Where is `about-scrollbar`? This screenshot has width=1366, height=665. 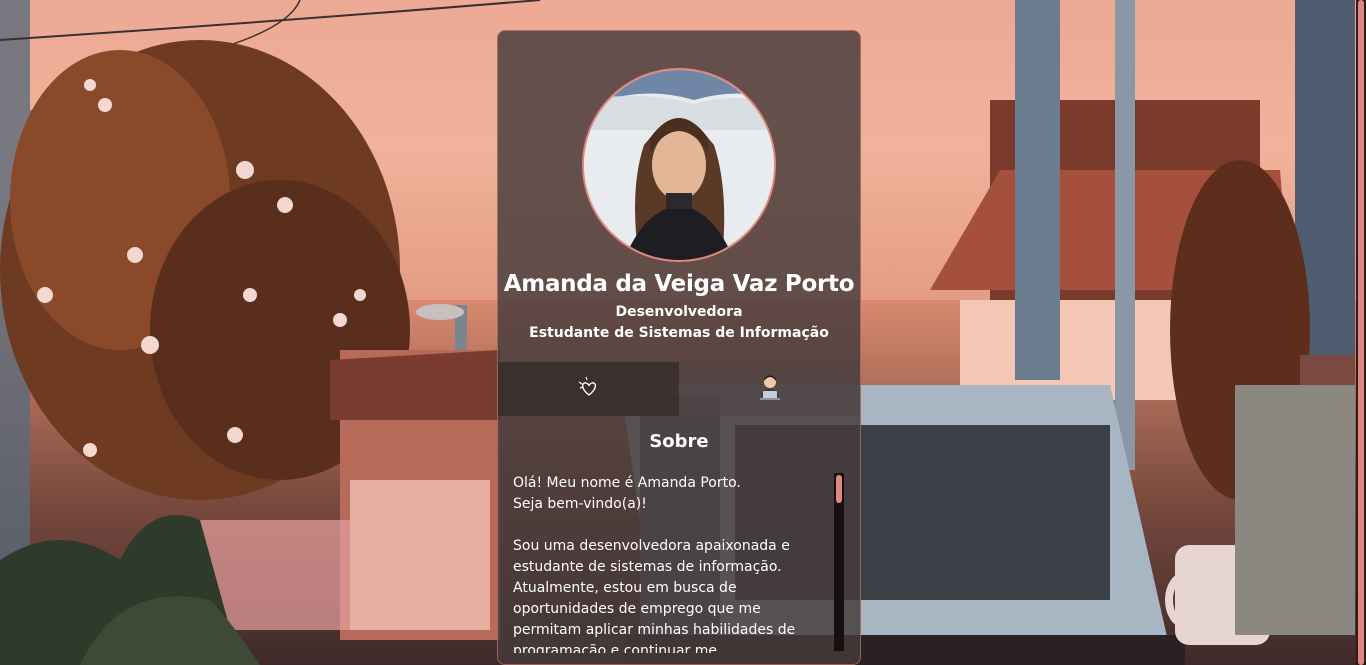
about-scrollbar is located at coordinates (839, 562).